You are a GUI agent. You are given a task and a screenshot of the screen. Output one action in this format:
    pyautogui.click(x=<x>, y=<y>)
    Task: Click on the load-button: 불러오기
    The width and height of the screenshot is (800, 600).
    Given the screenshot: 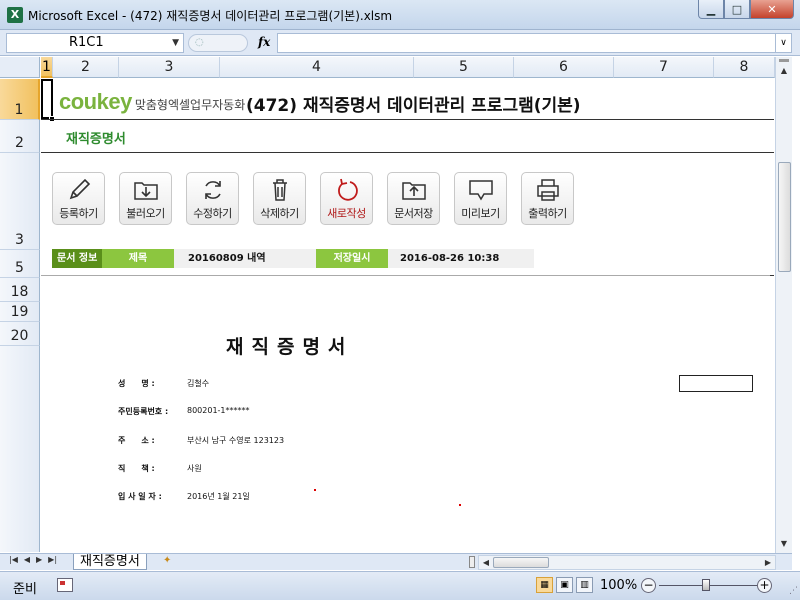 What is the action you would take?
    pyautogui.click(x=145, y=198)
    